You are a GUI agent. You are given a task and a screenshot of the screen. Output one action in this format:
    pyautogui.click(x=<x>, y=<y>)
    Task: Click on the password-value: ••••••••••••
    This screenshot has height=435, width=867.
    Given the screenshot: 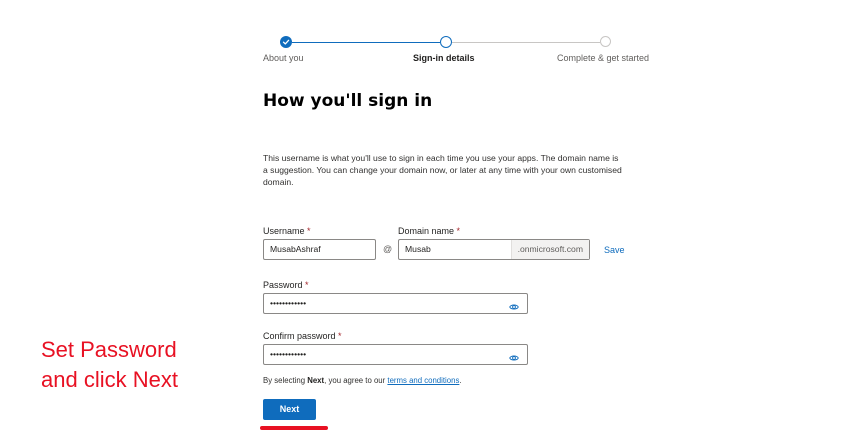 What is the action you would take?
    pyautogui.click(x=288, y=303)
    